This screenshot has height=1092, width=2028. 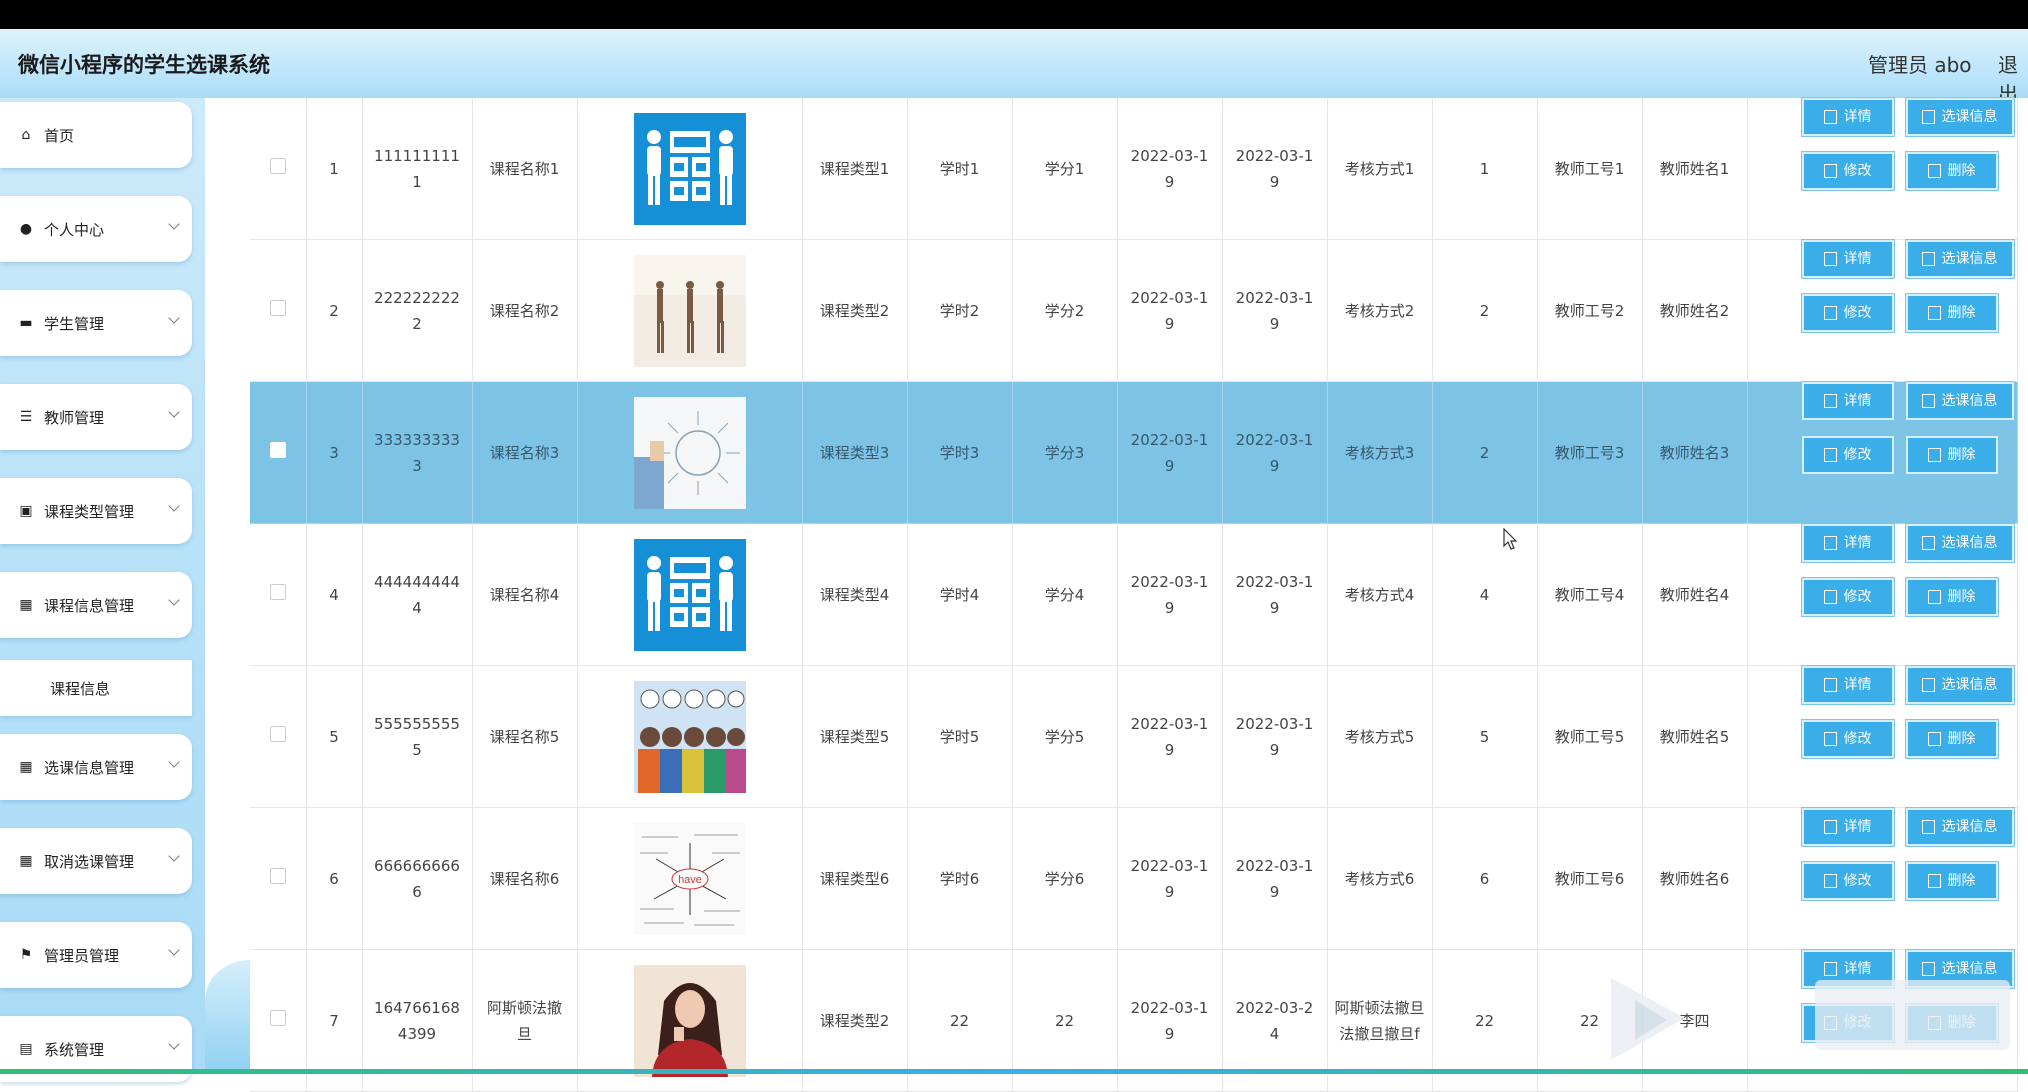 What do you see at coordinates (1380, 878) in the screenshot?
I see `exam-method: 考核方式6` at bounding box center [1380, 878].